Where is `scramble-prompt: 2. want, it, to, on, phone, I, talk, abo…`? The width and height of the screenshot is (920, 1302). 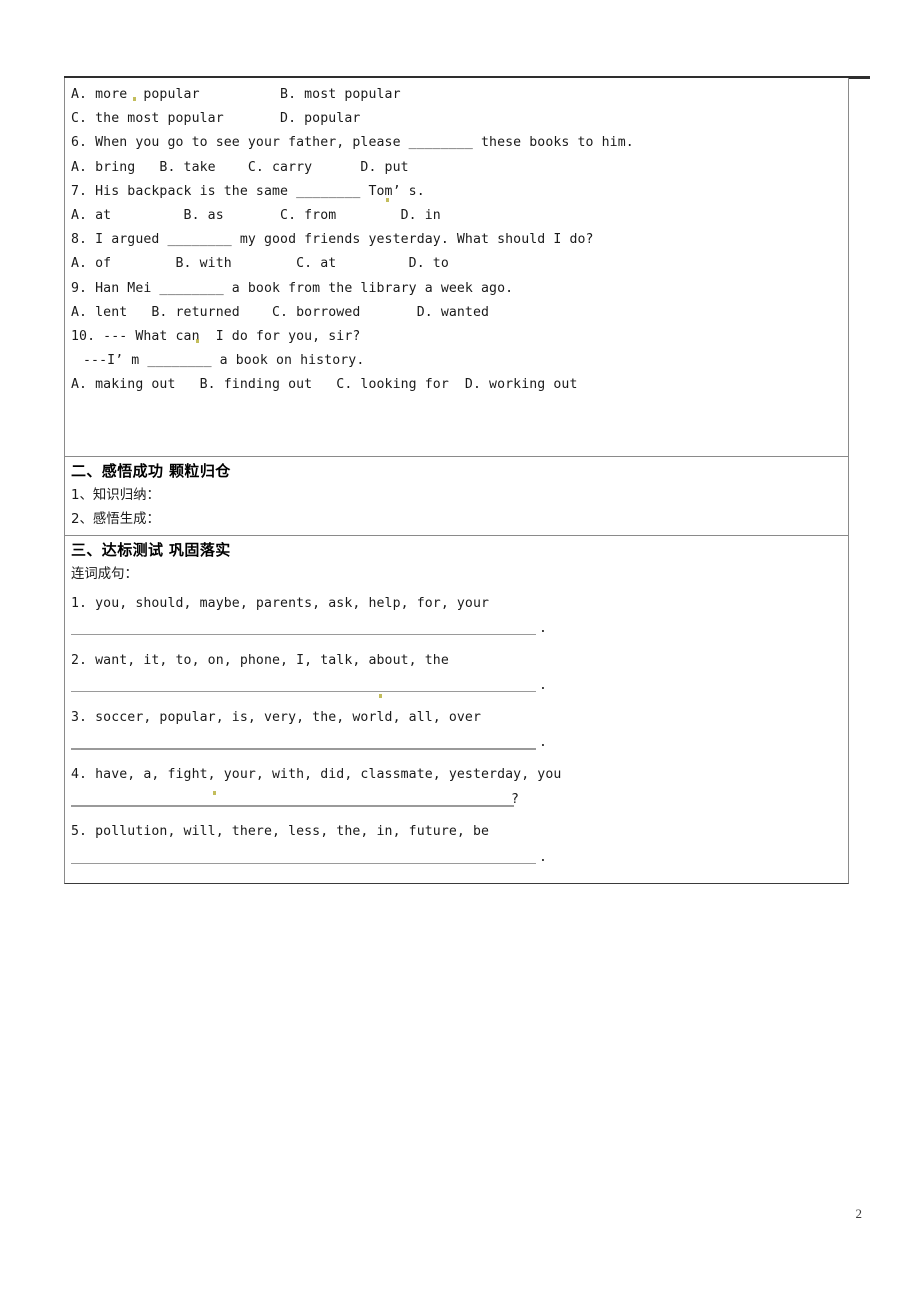
scramble-prompt: 2. want, it, to, on, phone, I, talk, abo… is located at coordinates (260, 660).